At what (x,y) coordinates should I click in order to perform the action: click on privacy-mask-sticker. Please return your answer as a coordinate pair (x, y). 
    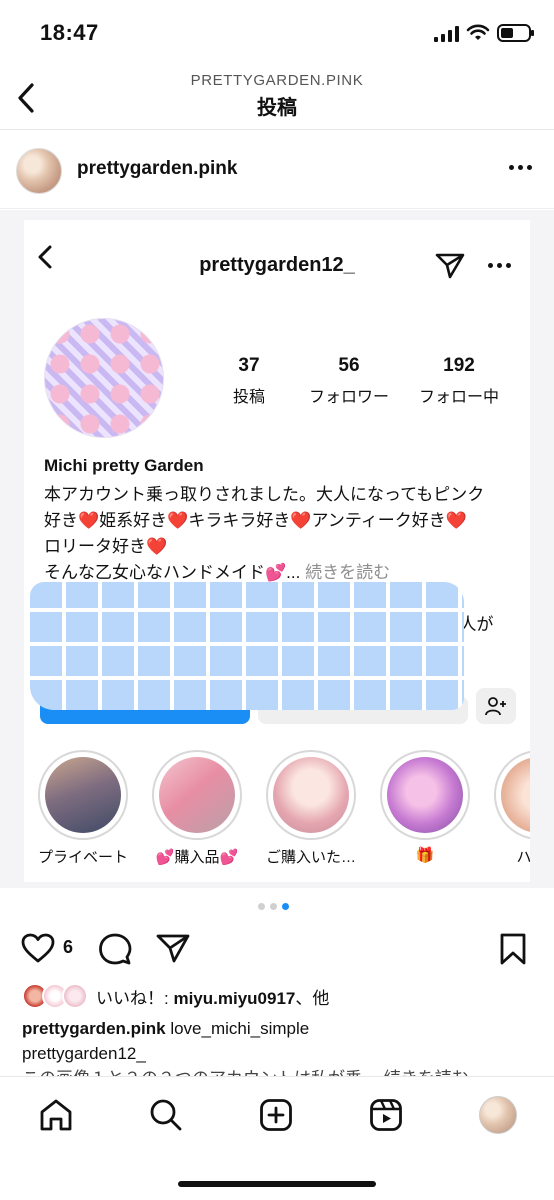
    Looking at the image, I should click on (247, 646).